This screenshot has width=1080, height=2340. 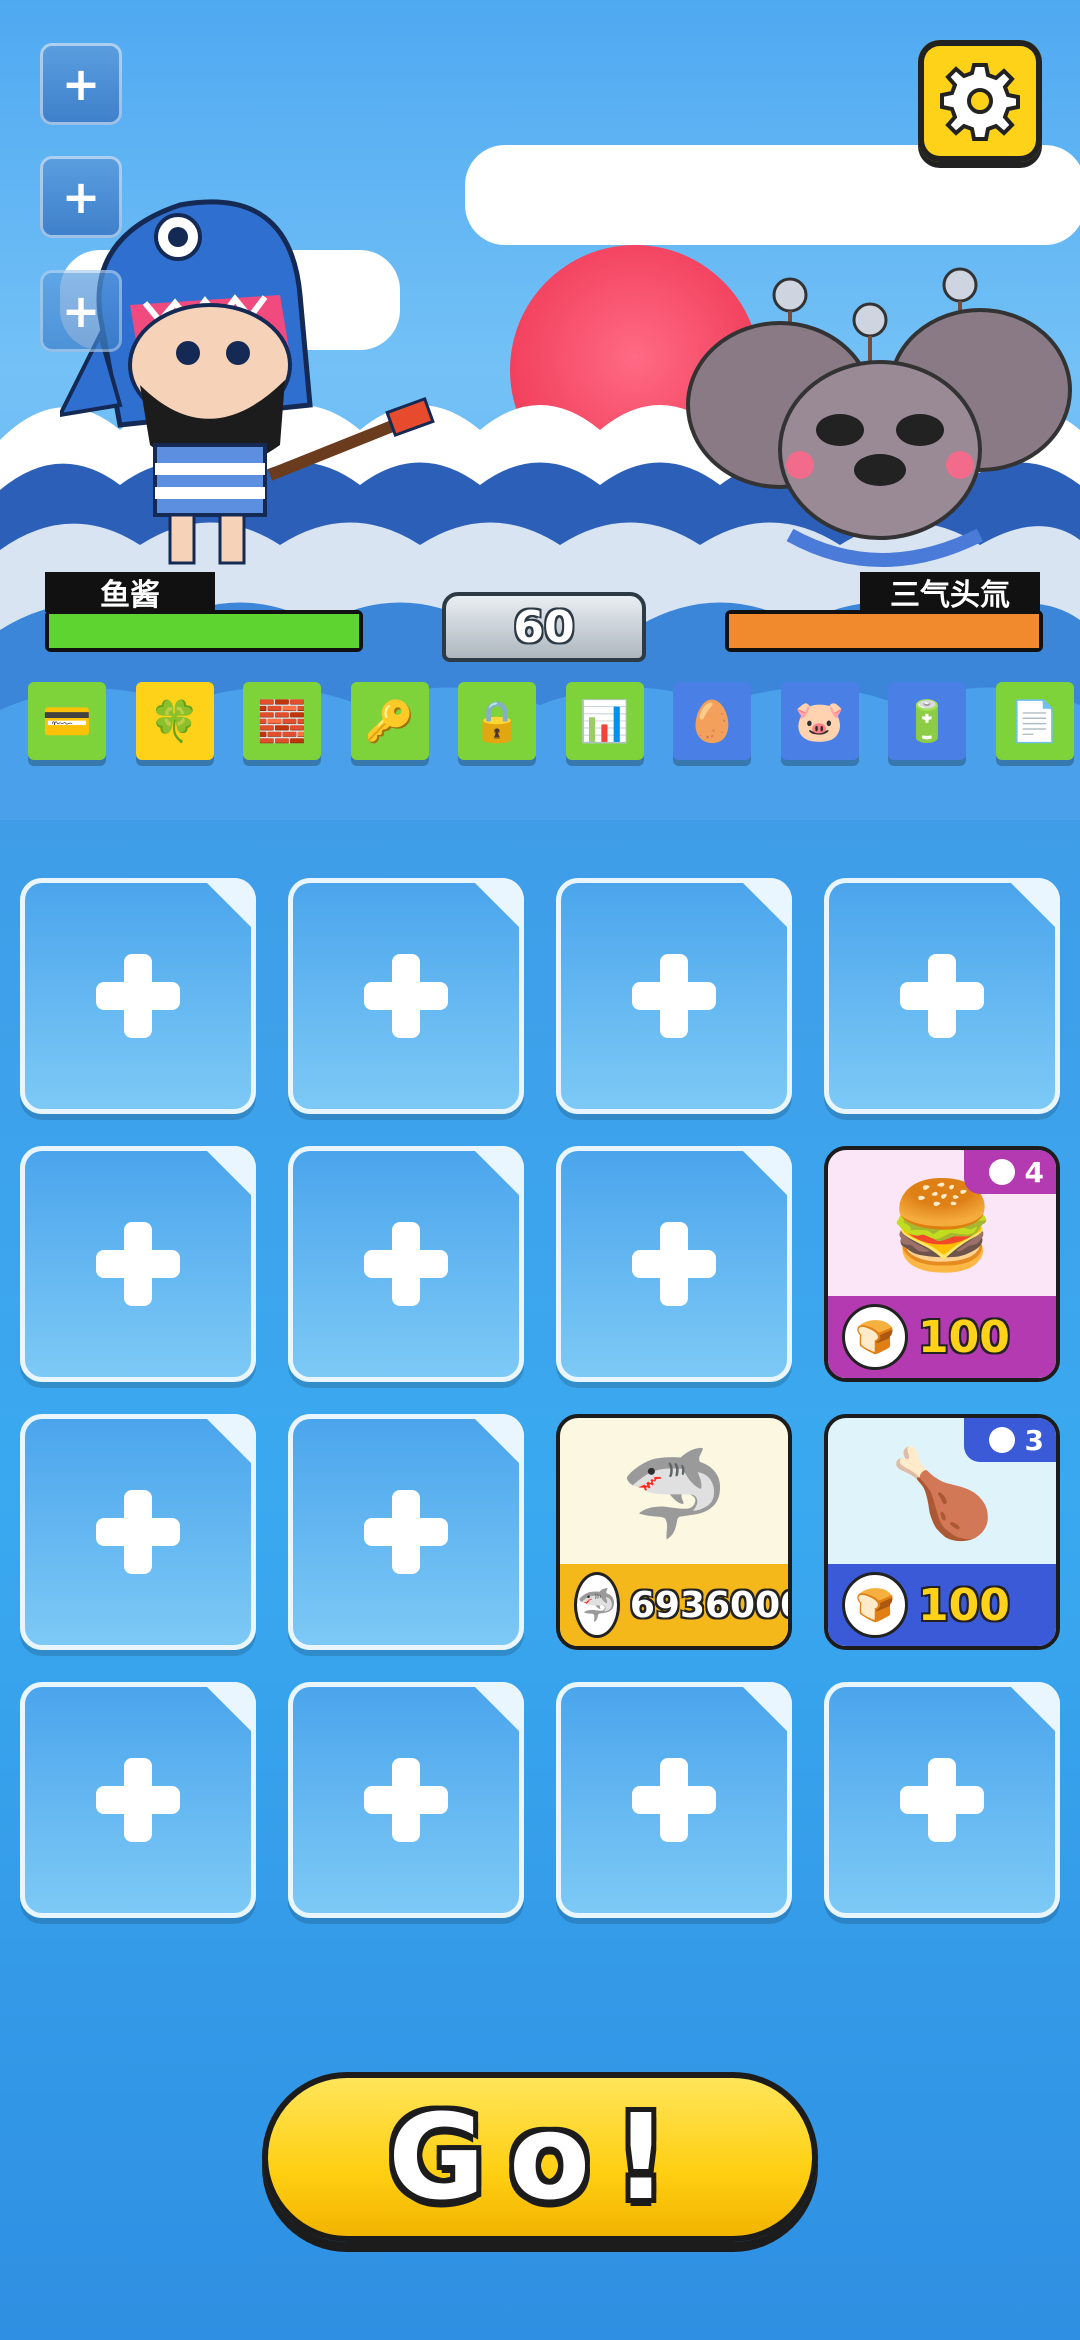 I want to click on burger-price-bar: 🍞 100, so click(x=942, y=1337).